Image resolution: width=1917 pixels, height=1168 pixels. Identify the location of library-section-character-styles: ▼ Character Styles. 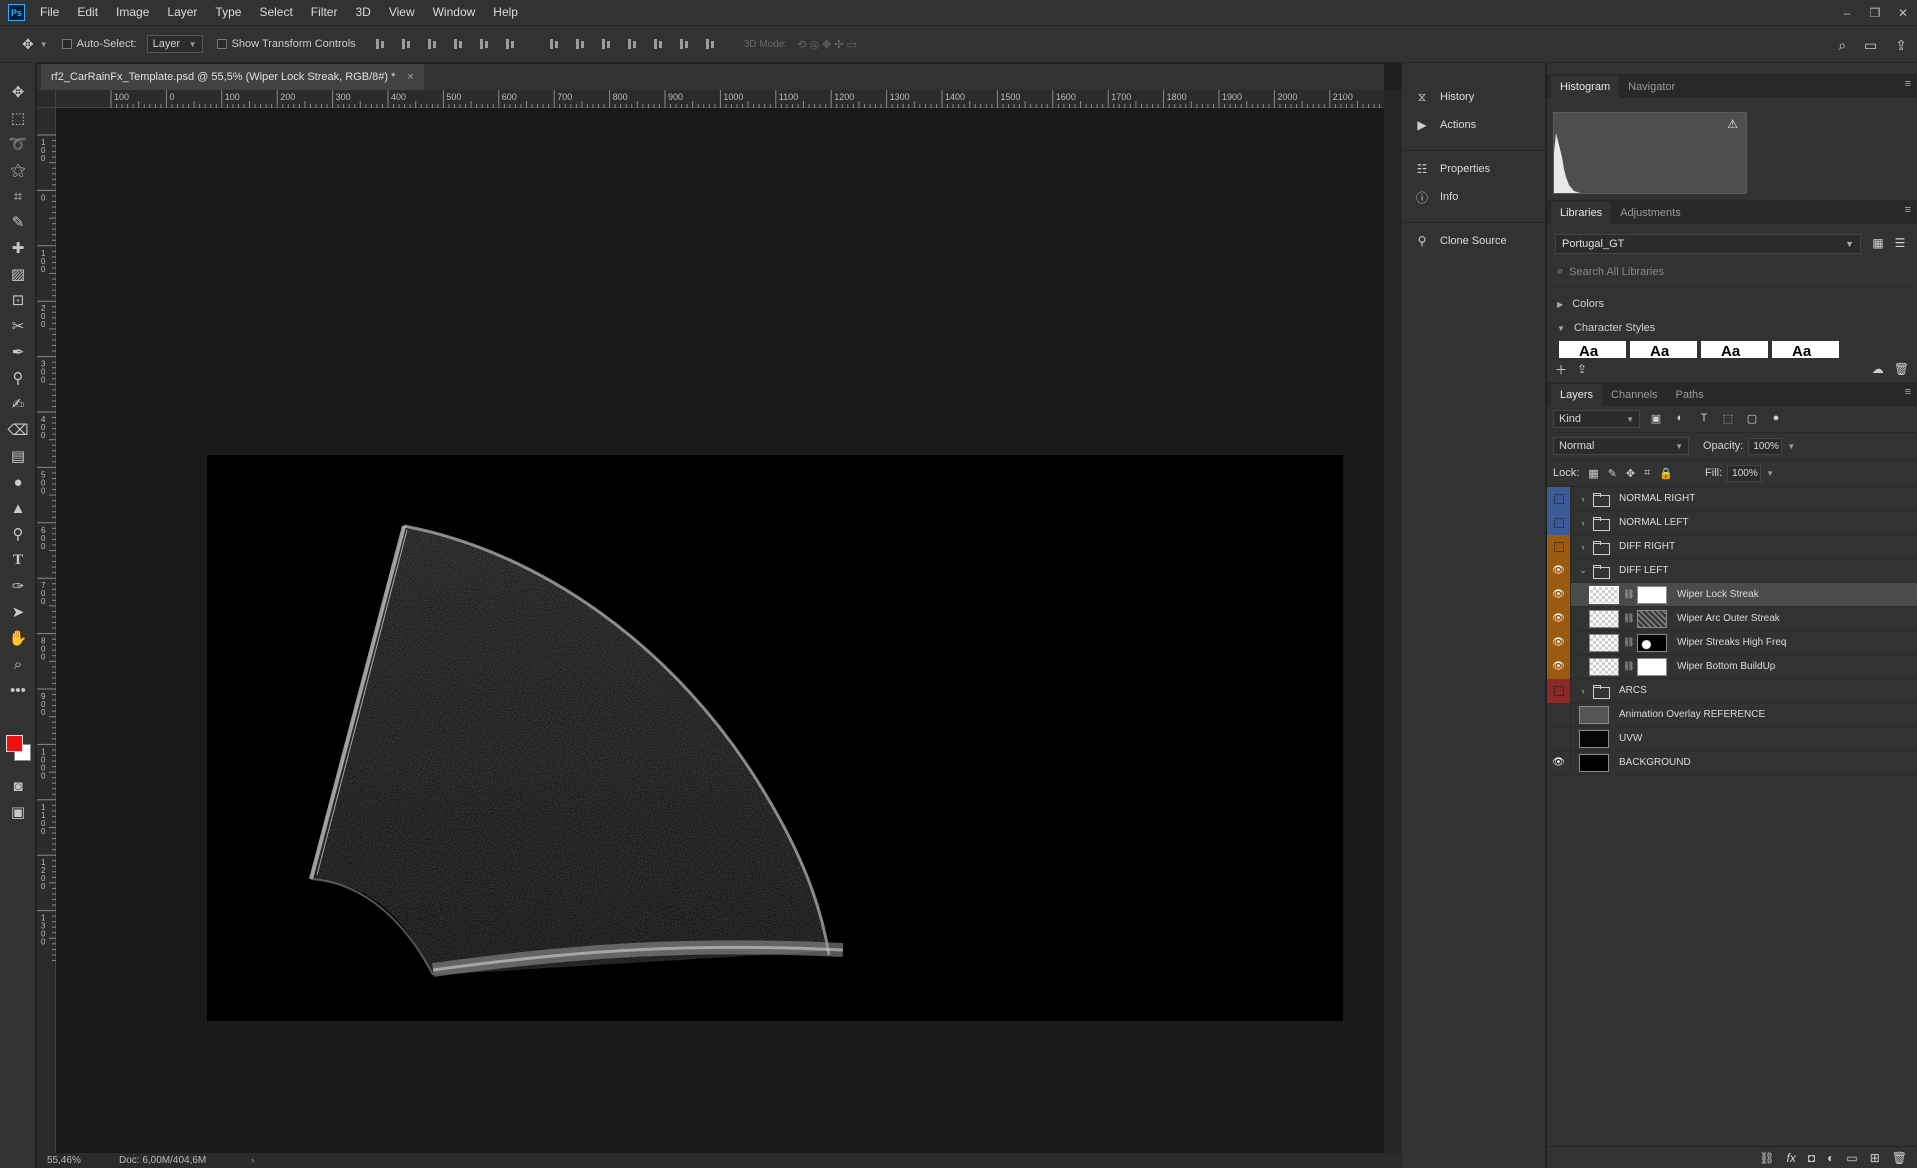
(1606, 328).